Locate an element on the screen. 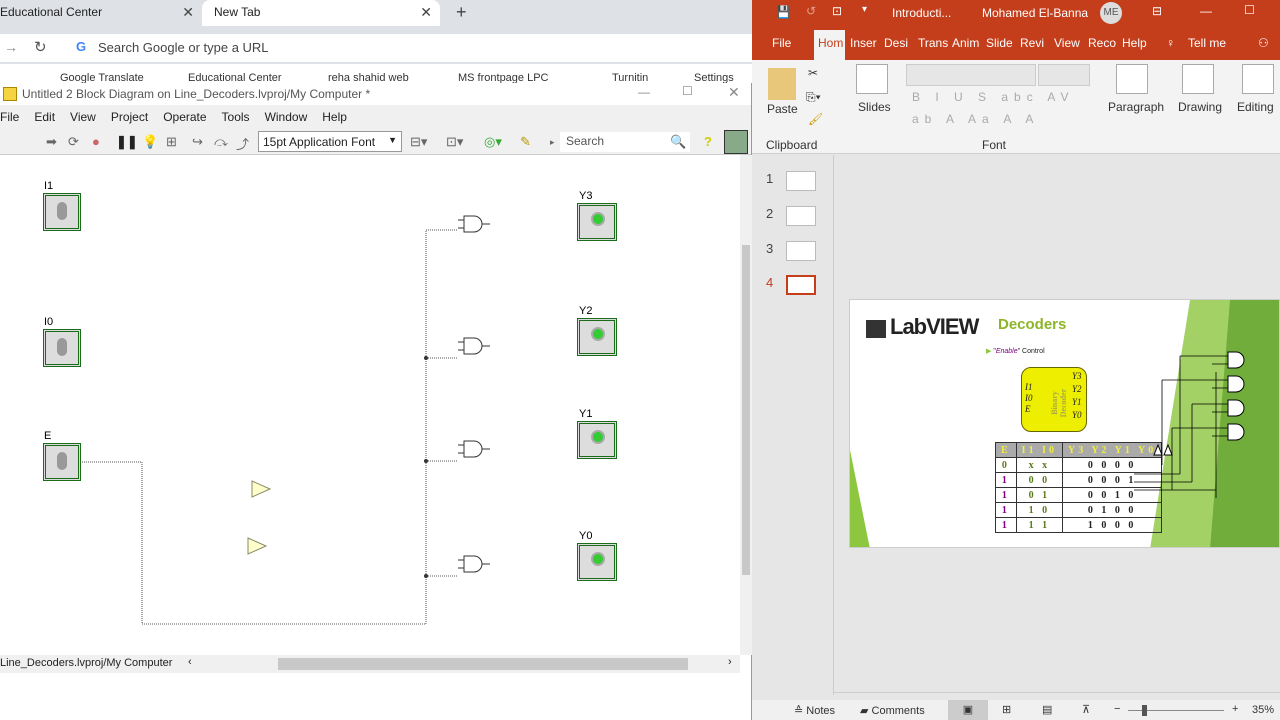  tab-educational-center: Educational Center ✕ is located at coordinates (101, 13).